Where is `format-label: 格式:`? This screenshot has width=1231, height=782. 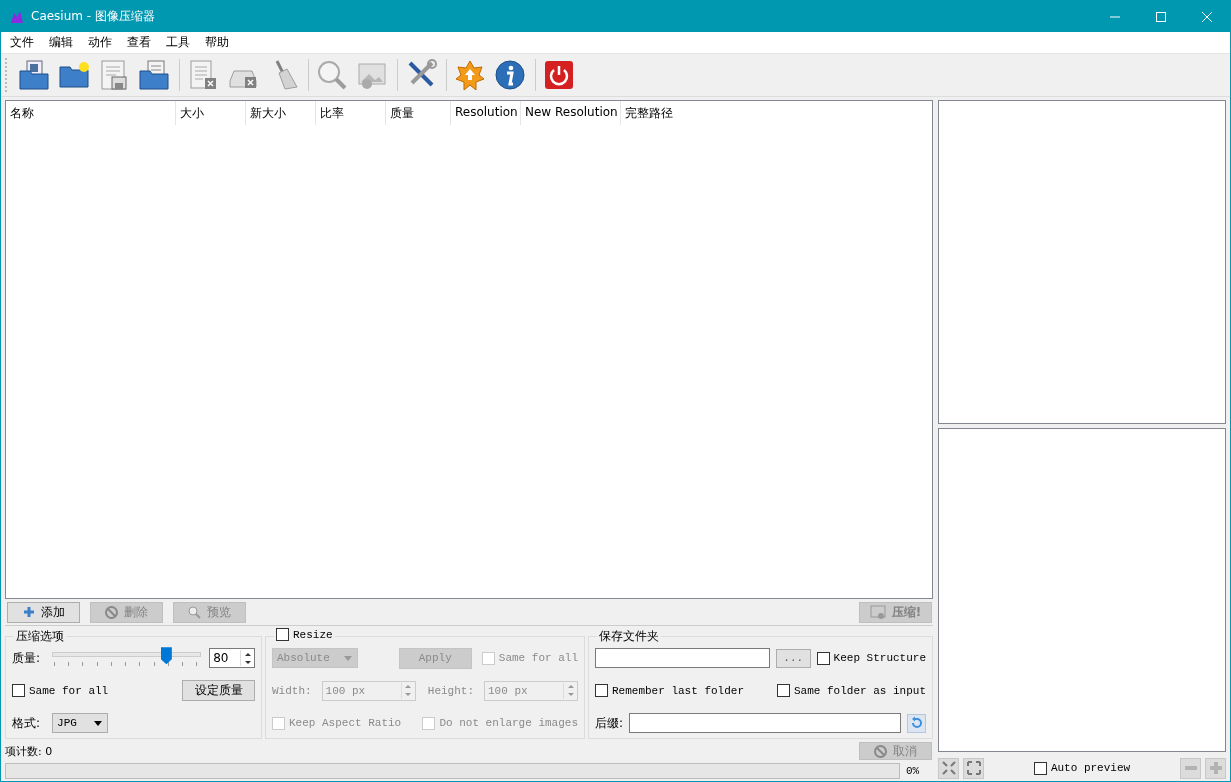
format-label: 格式: is located at coordinates (26, 723).